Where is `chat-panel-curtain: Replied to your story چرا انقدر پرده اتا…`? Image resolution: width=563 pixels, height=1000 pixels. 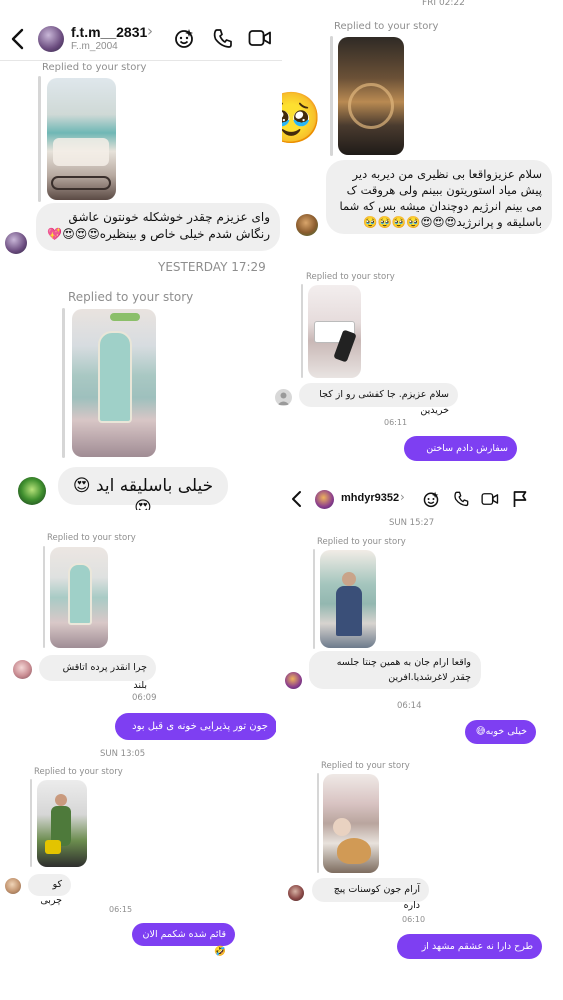
chat-panel-curtain: Replied to your story چرا انقدر پرده اتا… is located at coordinates (140, 632).